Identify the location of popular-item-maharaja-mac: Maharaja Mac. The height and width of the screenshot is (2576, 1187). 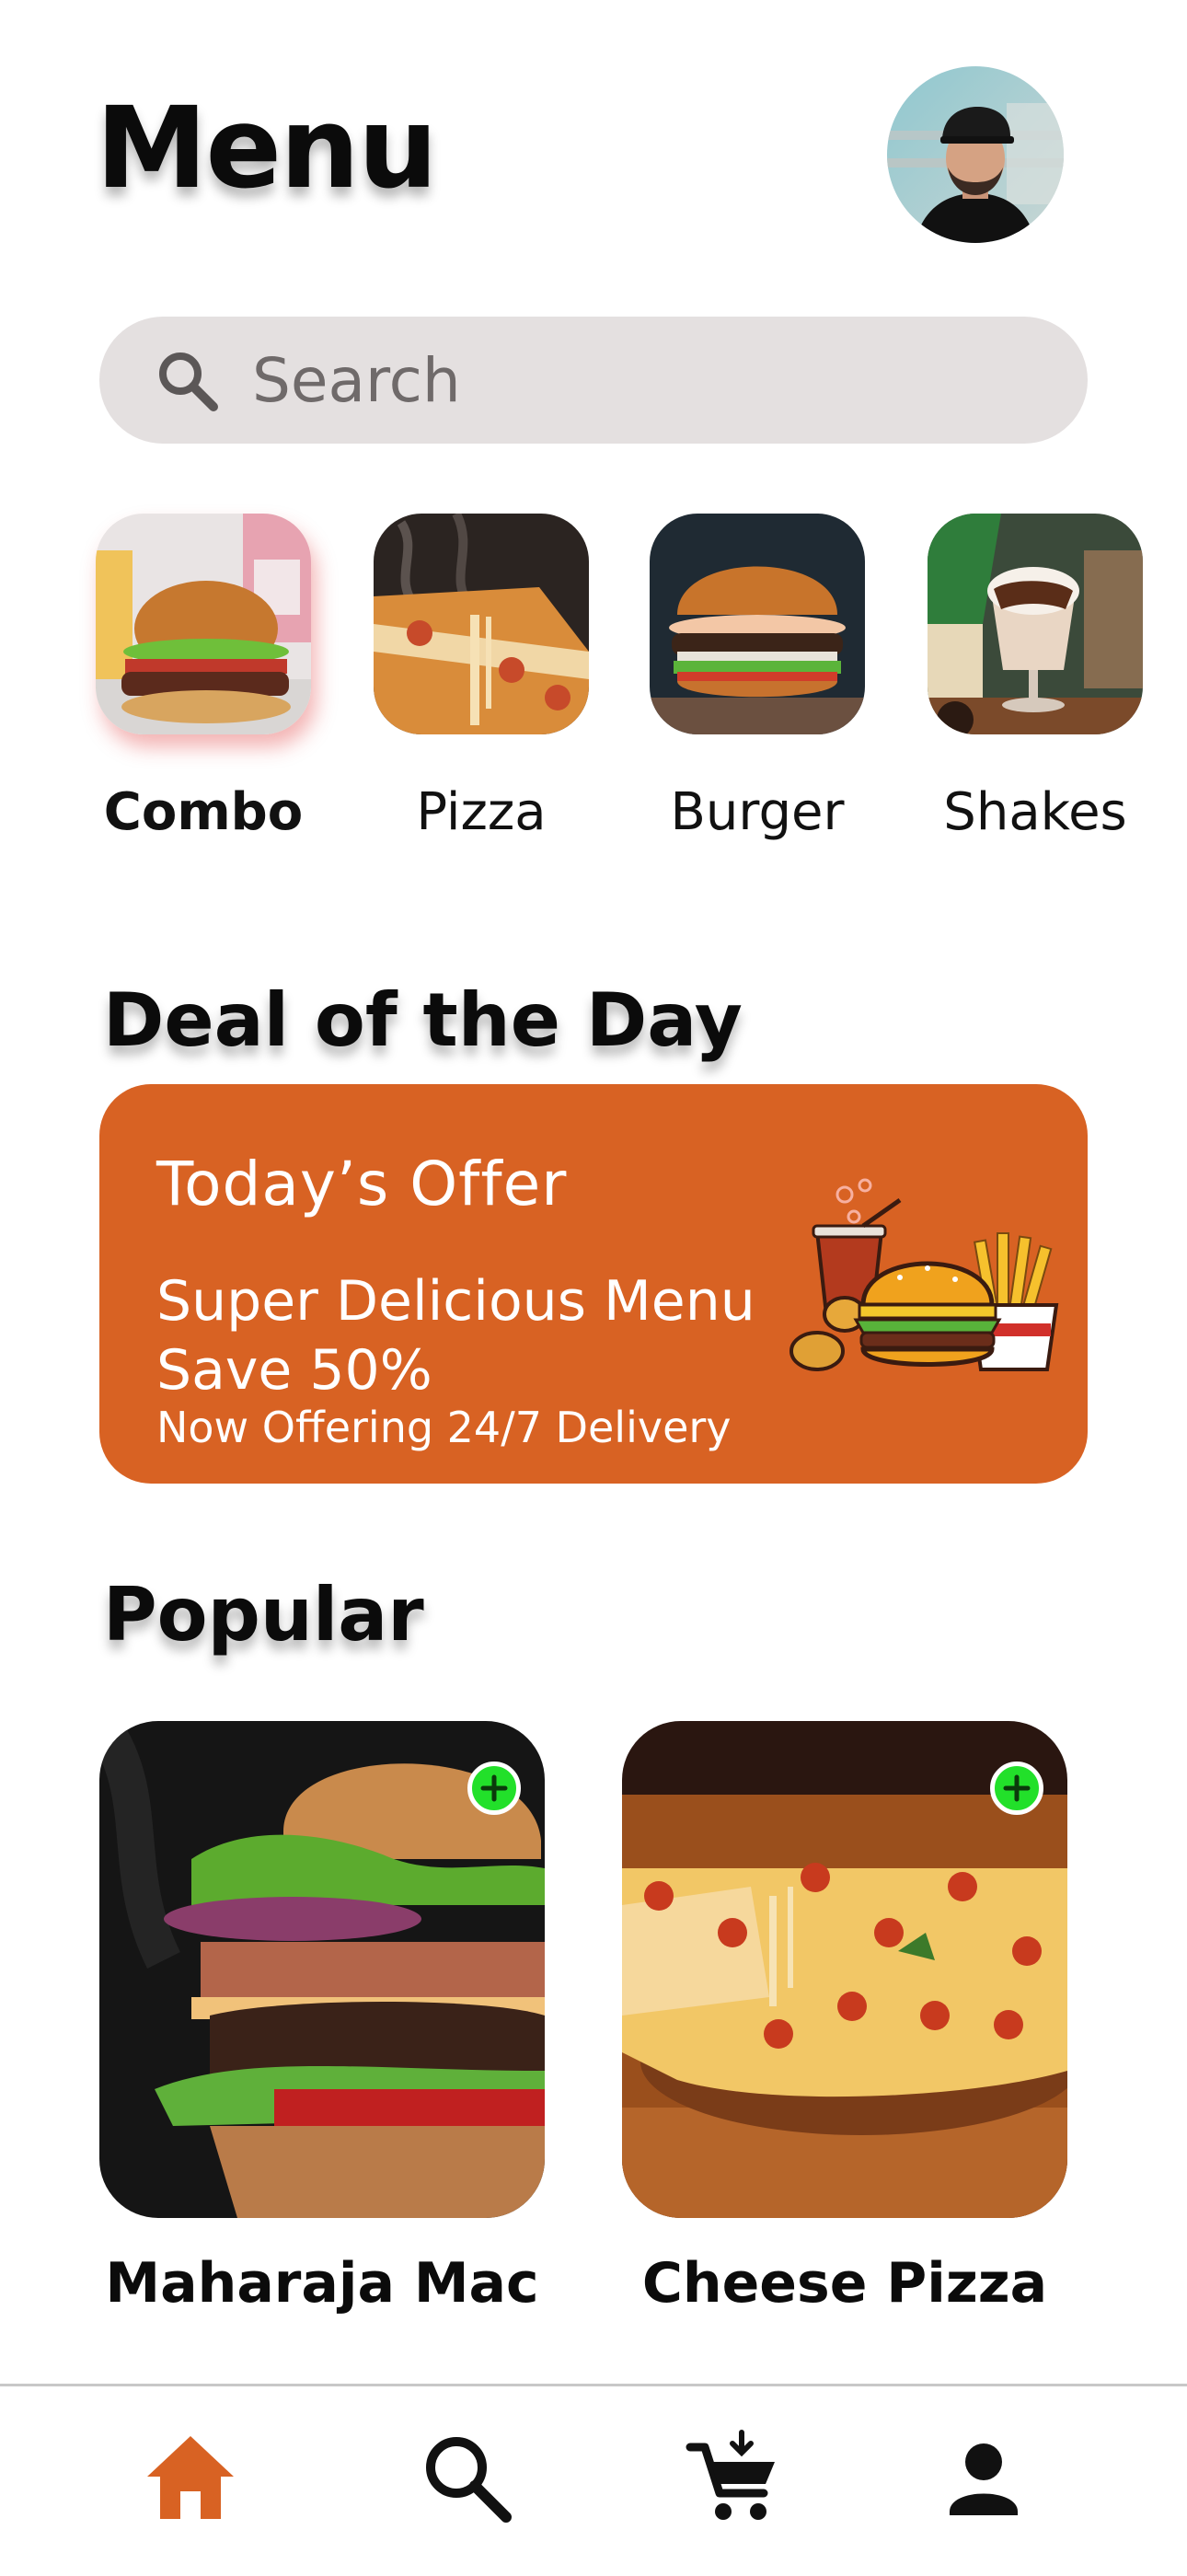
(322, 2018).